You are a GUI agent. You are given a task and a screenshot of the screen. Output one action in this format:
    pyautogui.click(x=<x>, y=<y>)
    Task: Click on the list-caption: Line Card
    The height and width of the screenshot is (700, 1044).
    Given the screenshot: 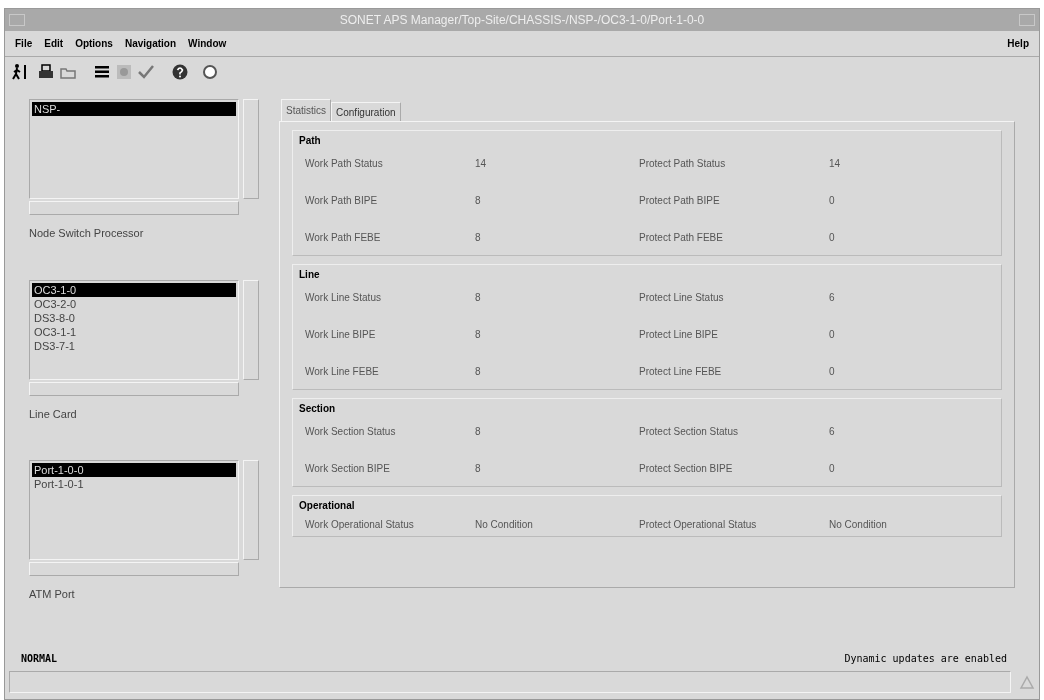 What is the action you would take?
    pyautogui.click(x=53, y=414)
    